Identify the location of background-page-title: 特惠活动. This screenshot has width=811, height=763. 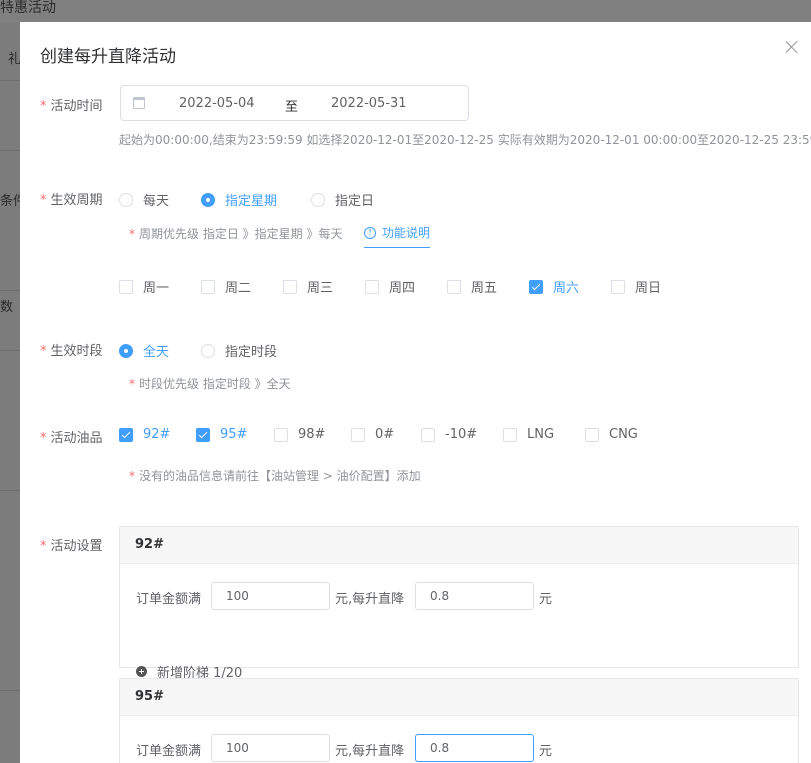
(28, 8).